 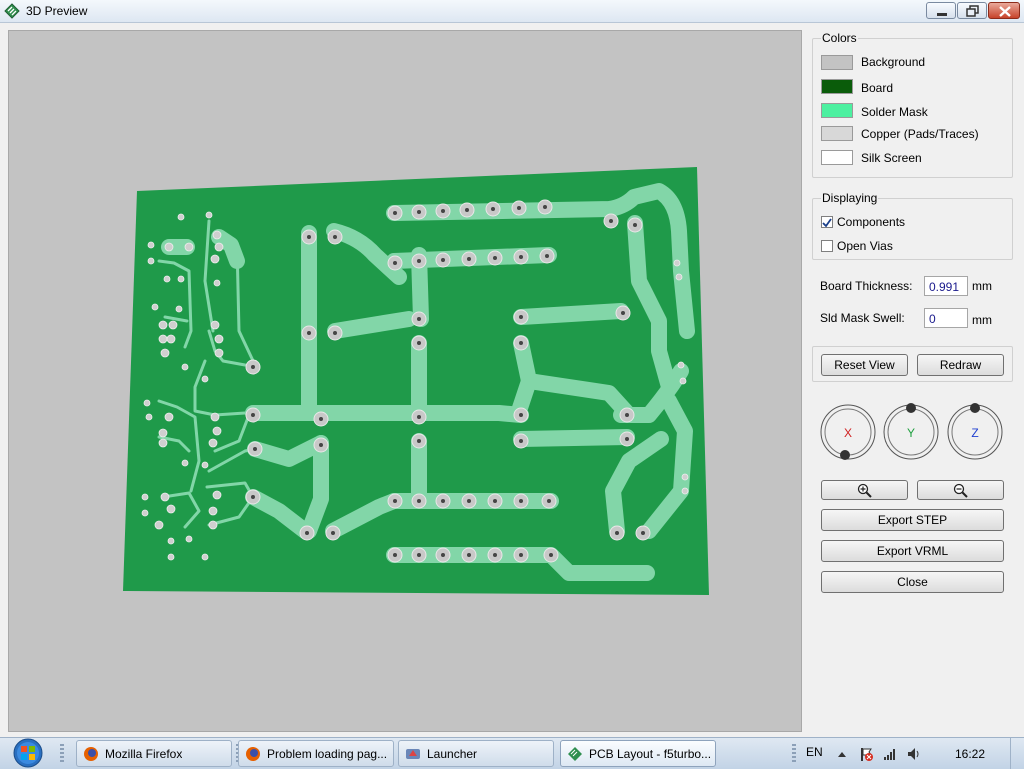 I want to click on action-center-flag-icon, so click(x=866, y=754).